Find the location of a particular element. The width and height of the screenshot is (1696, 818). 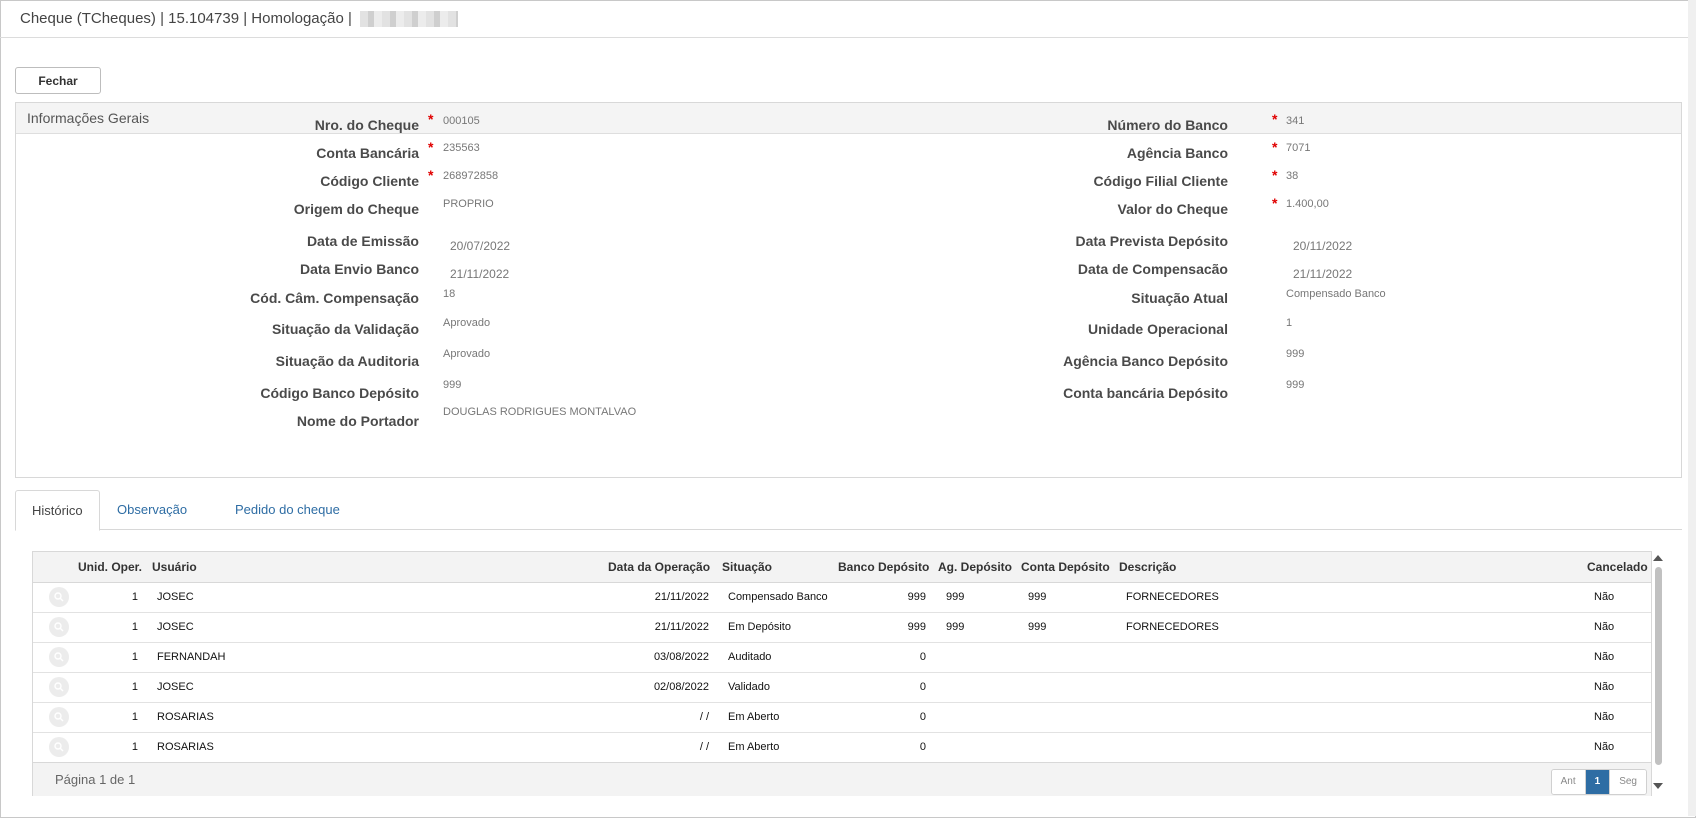

field-value-right-4: 20/11/2022 is located at coordinates (1323, 246).